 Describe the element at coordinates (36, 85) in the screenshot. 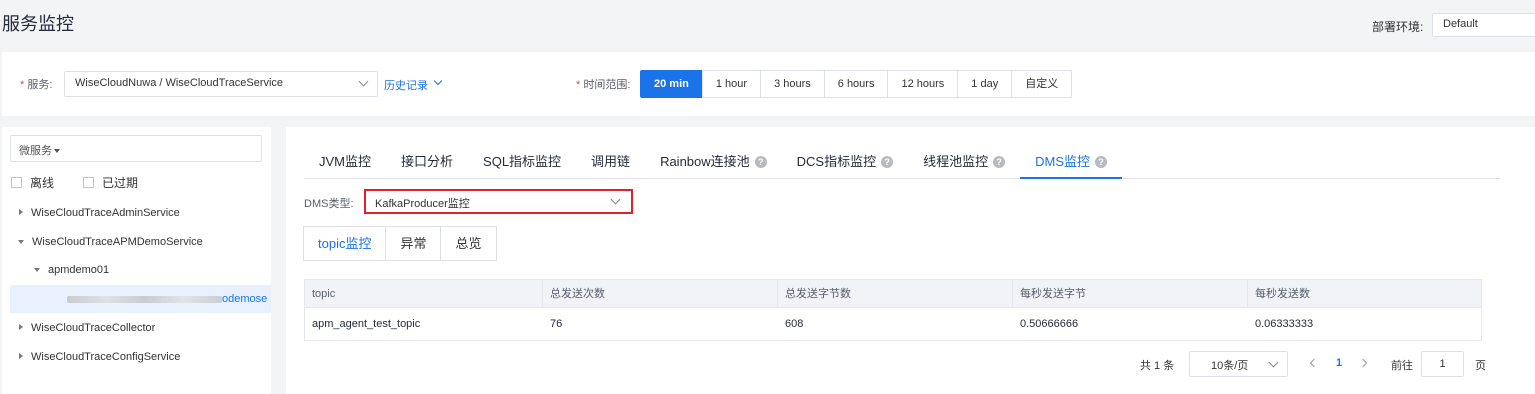

I see `service-label: * 服务:` at that location.